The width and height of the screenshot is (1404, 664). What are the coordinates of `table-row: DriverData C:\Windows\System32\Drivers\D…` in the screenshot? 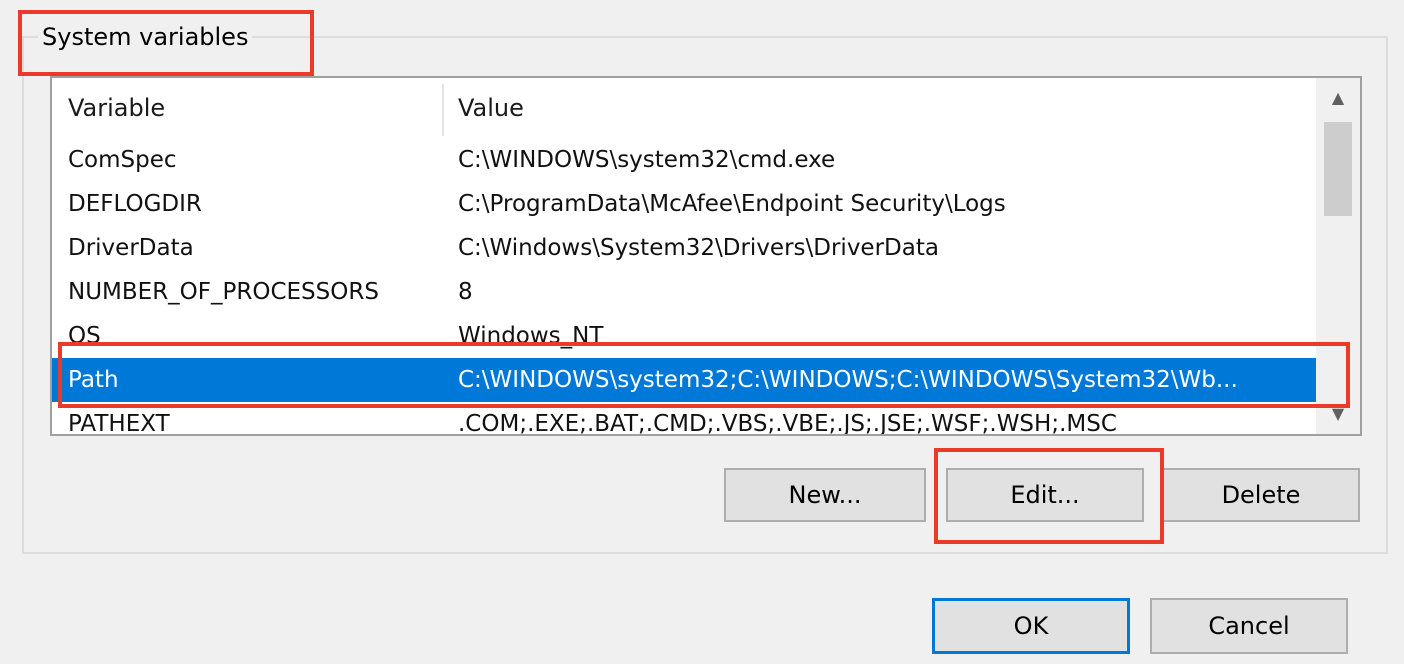 It's located at (684, 248).